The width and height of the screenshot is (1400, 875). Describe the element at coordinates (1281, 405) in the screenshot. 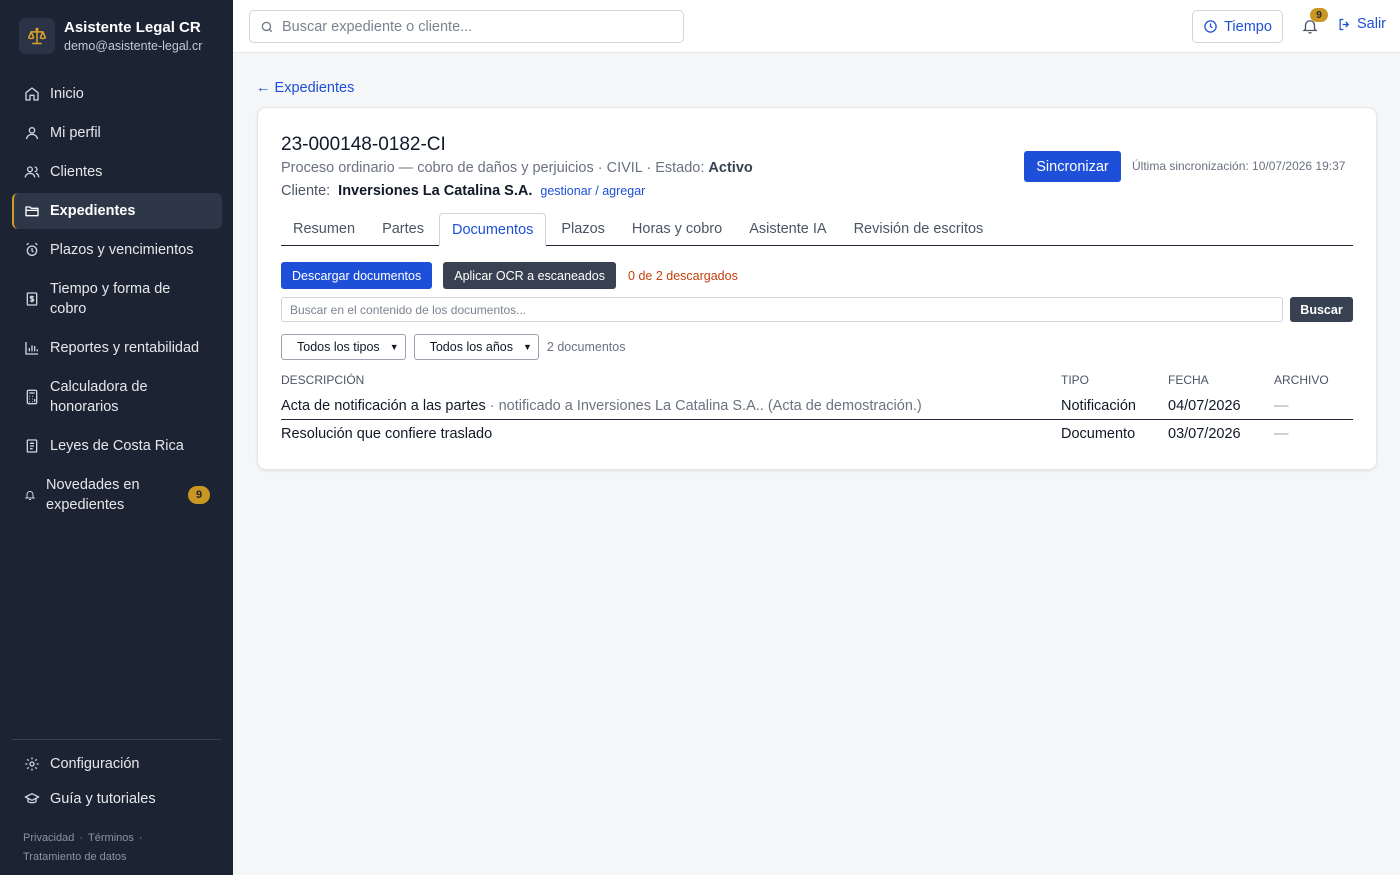

I see `document-file: —` at that location.